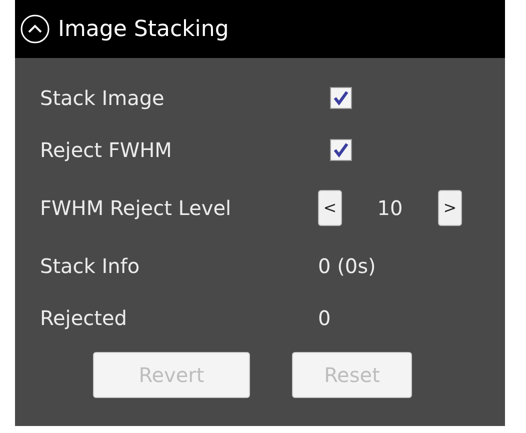  What do you see at coordinates (90, 266) in the screenshot?
I see `field-label: Stack Info` at bounding box center [90, 266].